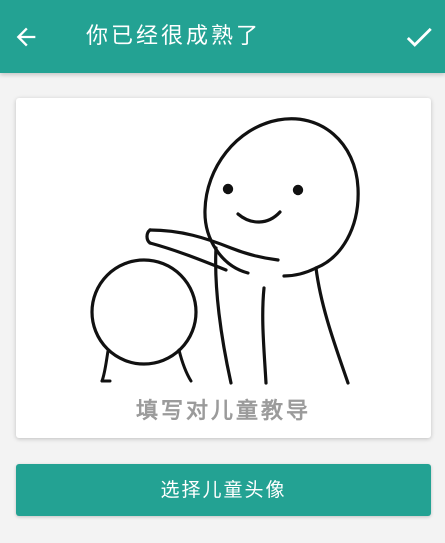  What do you see at coordinates (223, 411) in the screenshot?
I see `avatar-caption: 填写对儿童教导` at bounding box center [223, 411].